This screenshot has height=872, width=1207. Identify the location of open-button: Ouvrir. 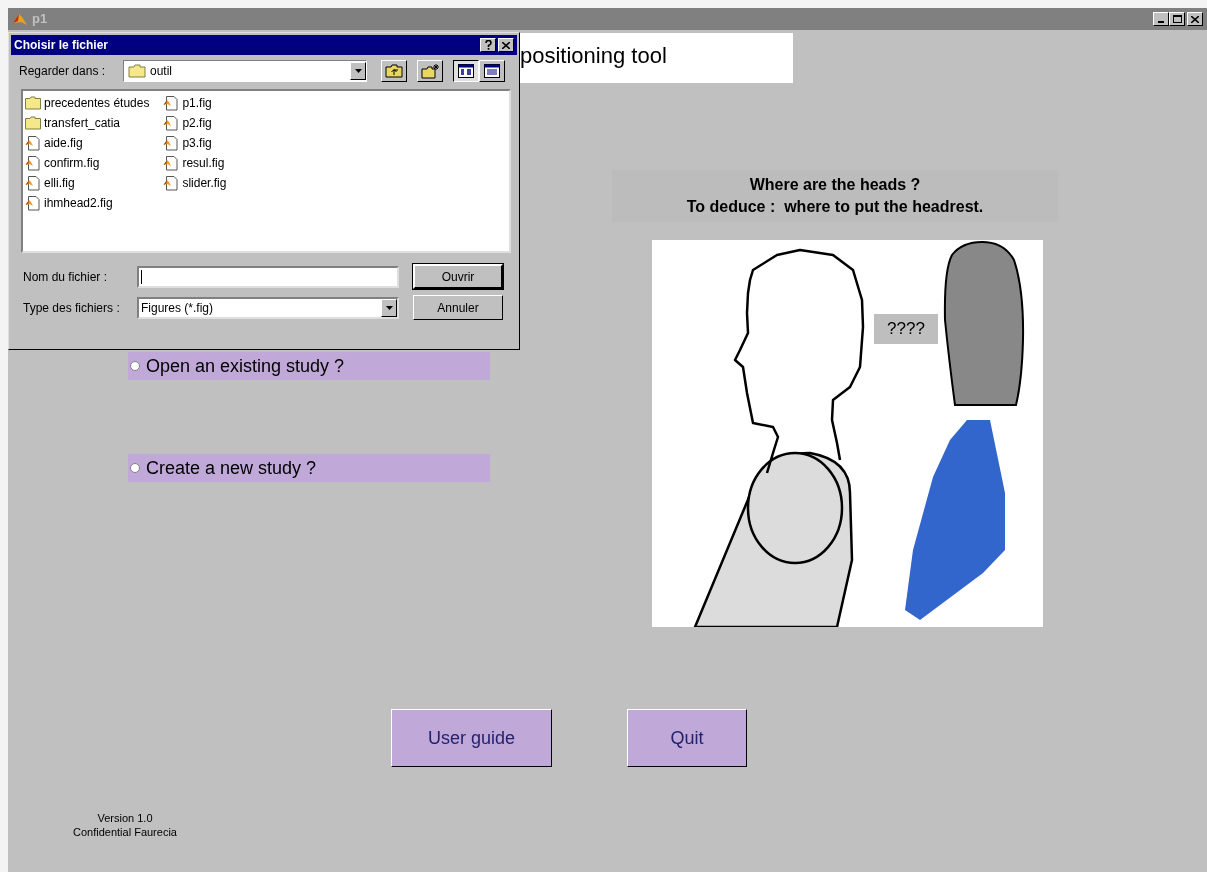
(458, 276).